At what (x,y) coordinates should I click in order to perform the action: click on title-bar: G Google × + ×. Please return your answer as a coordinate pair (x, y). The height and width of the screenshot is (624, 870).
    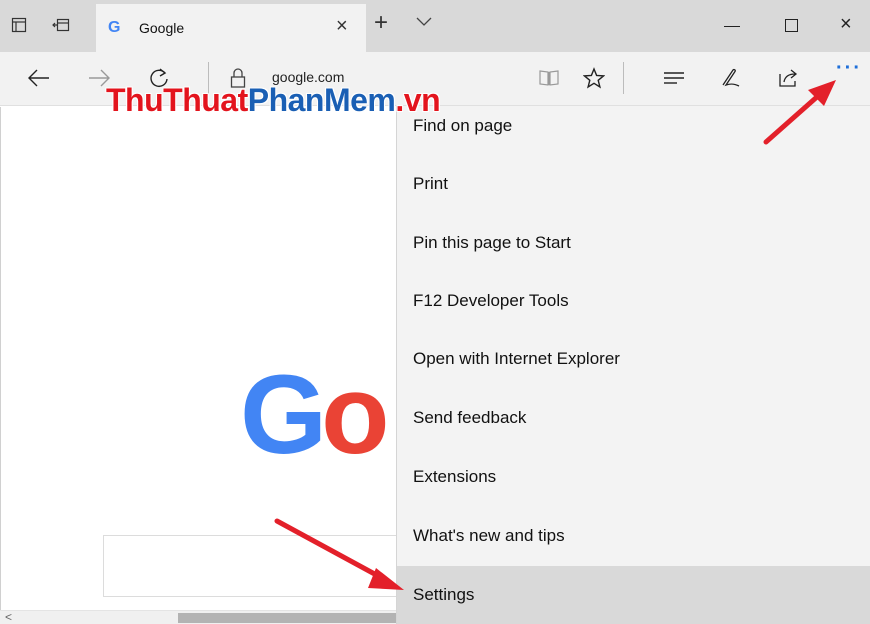
    Looking at the image, I should click on (435, 26).